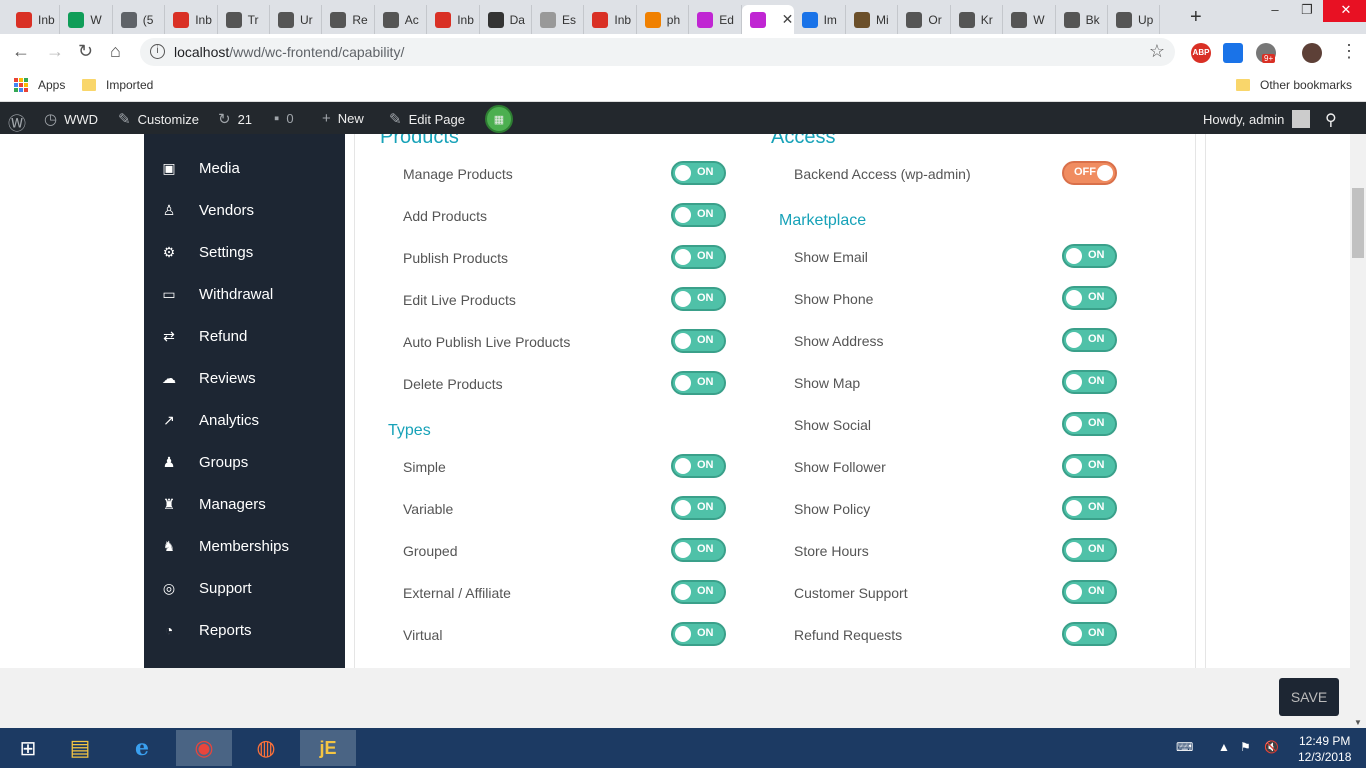 This screenshot has height=768, width=1366. I want to click on search-icon: ⚲, so click(1331, 120).